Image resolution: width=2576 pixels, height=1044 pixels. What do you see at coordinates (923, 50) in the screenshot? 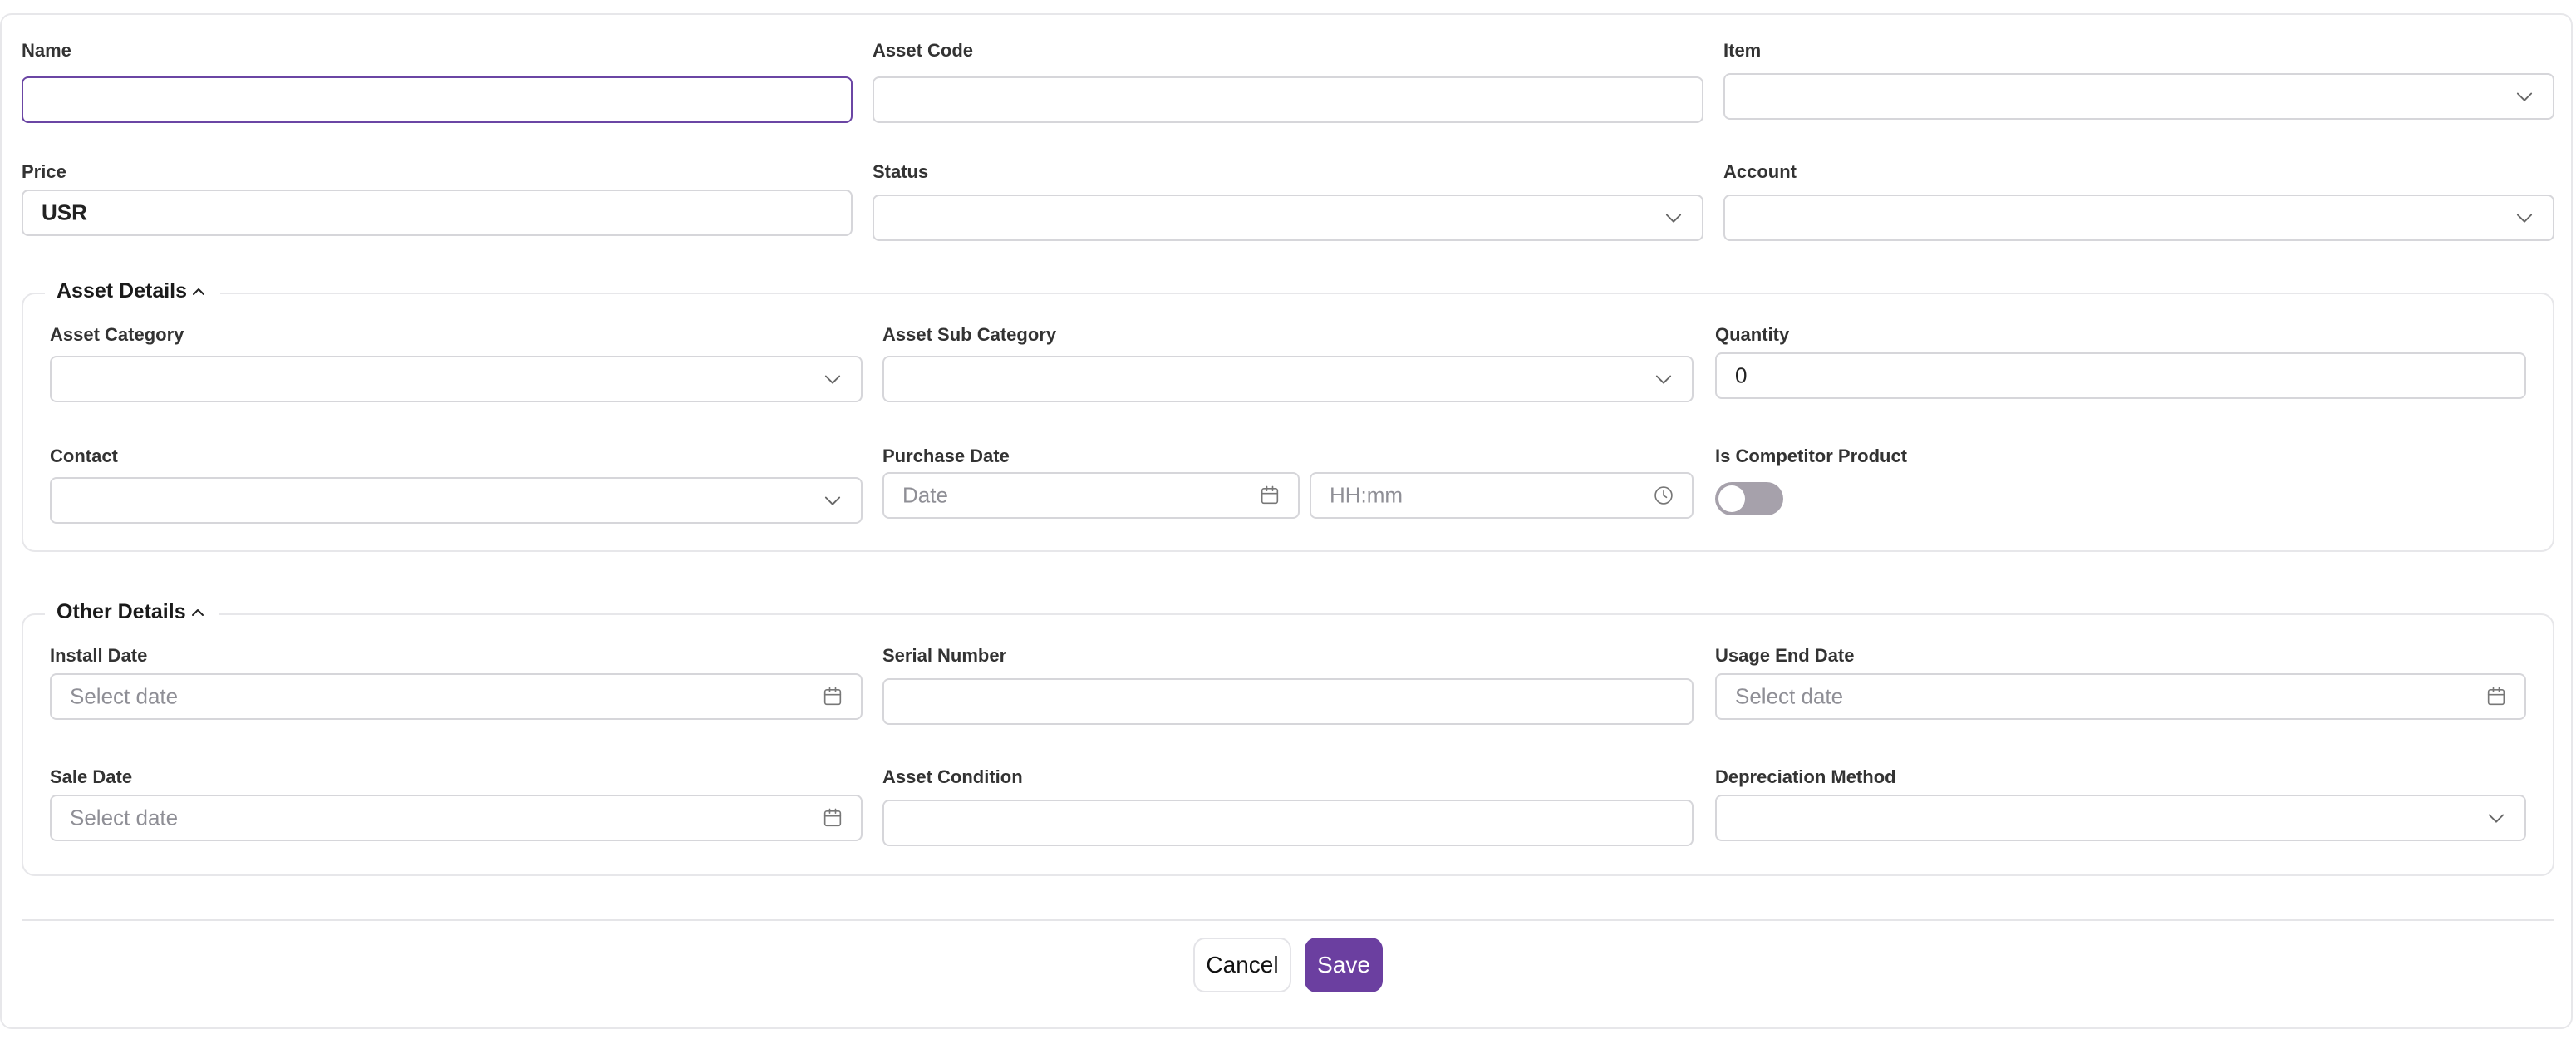
I see `asset-code-label: Asset Code` at bounding box center [923, 50].